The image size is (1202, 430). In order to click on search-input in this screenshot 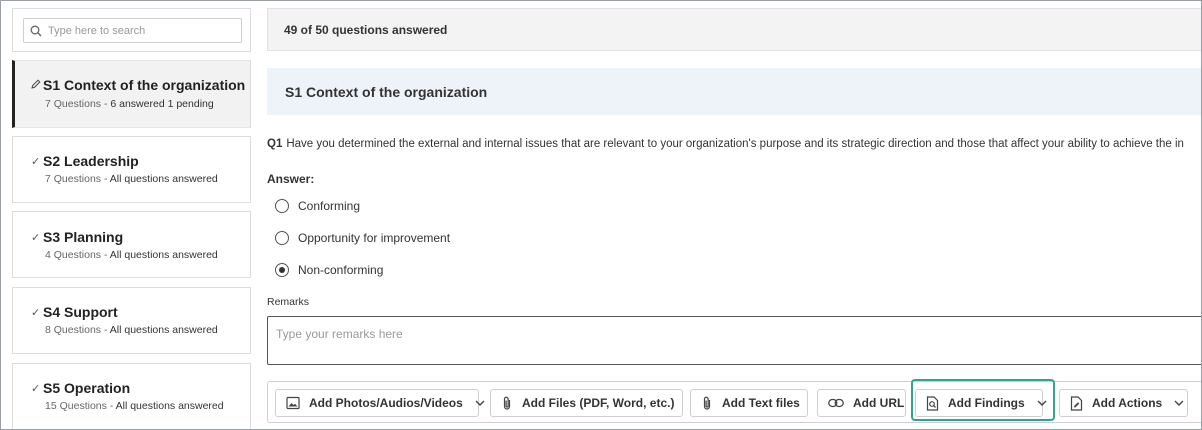, I will do `click(138, 30)`.